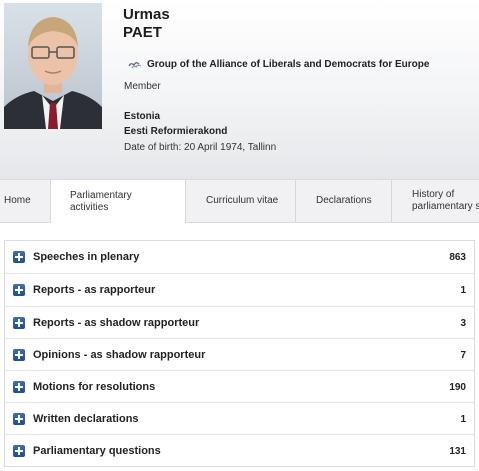 This screenshot has width=479, height=471. I want to click on tab-curriculum-vitae: Curriculum vitae, so click(241, 201).